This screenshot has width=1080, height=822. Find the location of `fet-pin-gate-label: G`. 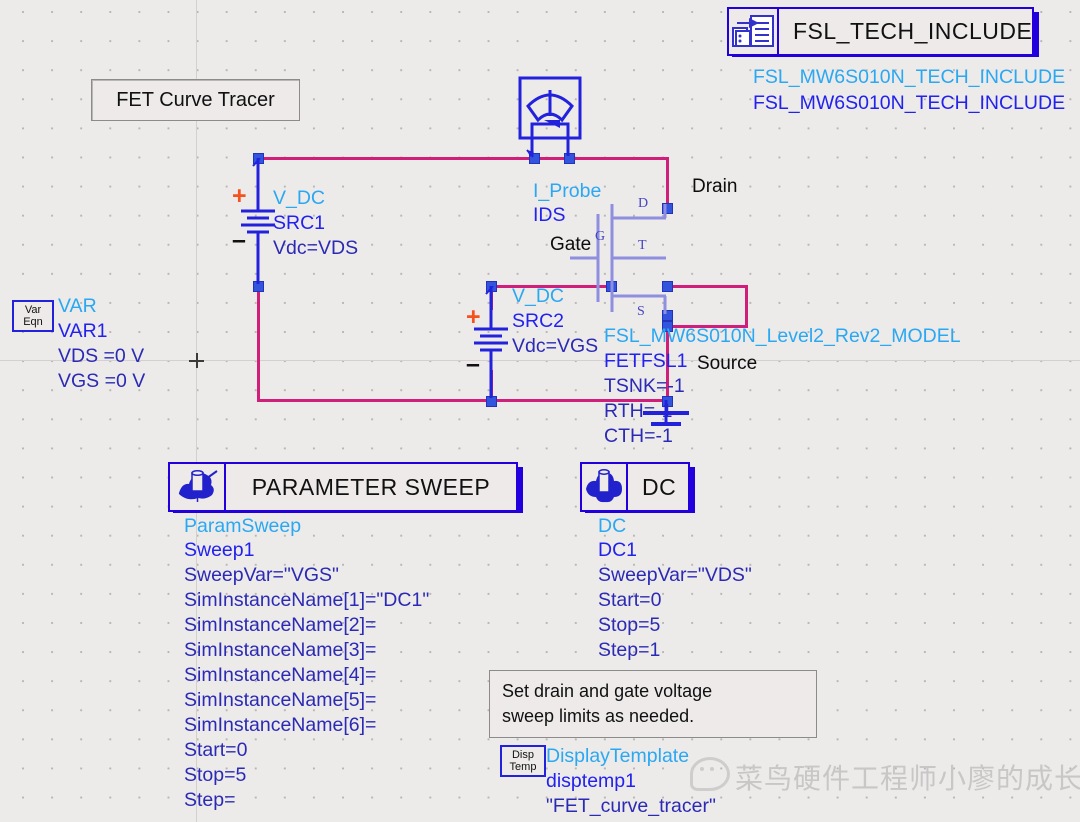

fet-pin-gate-label: G is located at coordinates (600, 236).